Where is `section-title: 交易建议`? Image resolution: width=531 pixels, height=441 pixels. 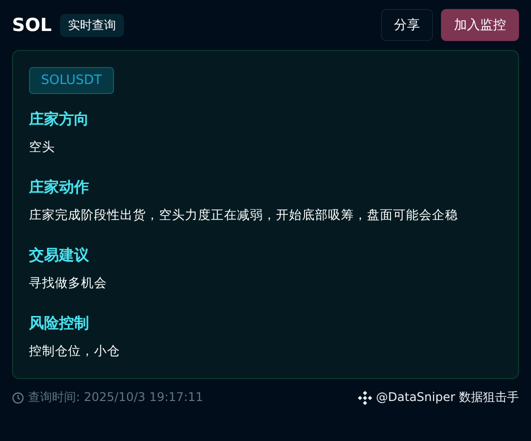 section-title: 交易建议 is located at coordinates (59, 255).